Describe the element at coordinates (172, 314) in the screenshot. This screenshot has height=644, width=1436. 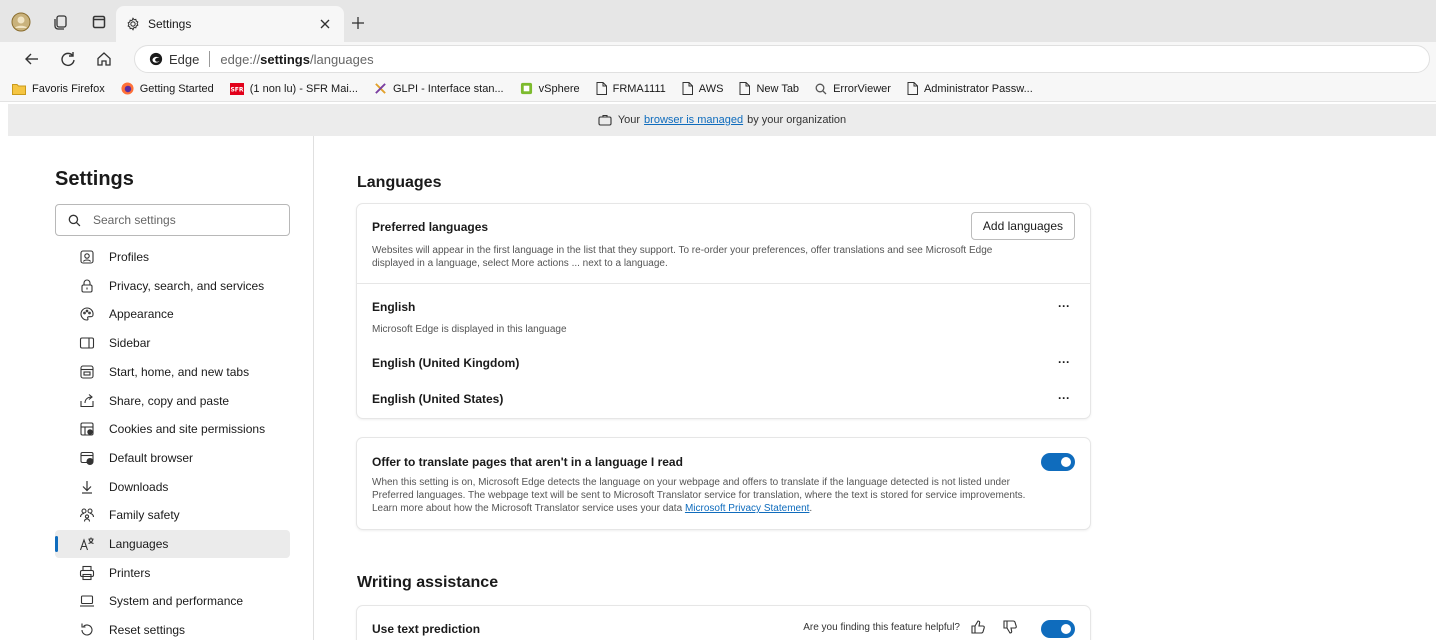
I see `sidebar-item-appearance: Appearance` at that location.